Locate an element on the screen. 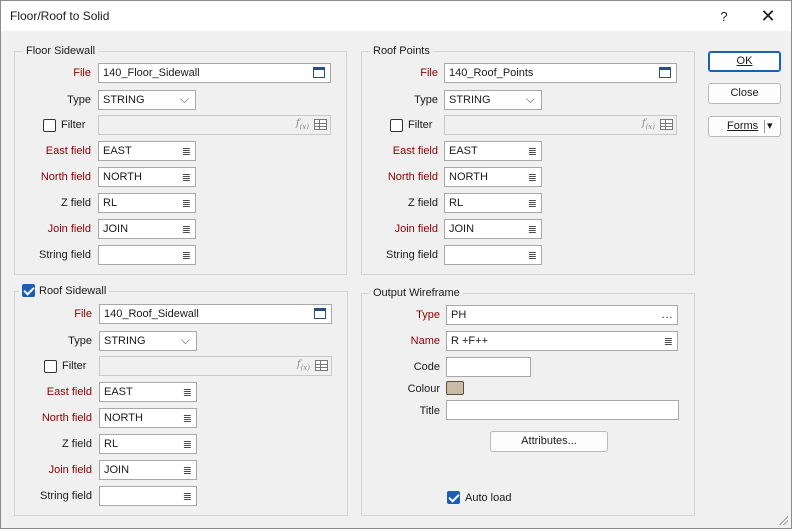 This screenshot has width=792, height=529. roofpts-type-label: Type is located at coordinates (426, 100).